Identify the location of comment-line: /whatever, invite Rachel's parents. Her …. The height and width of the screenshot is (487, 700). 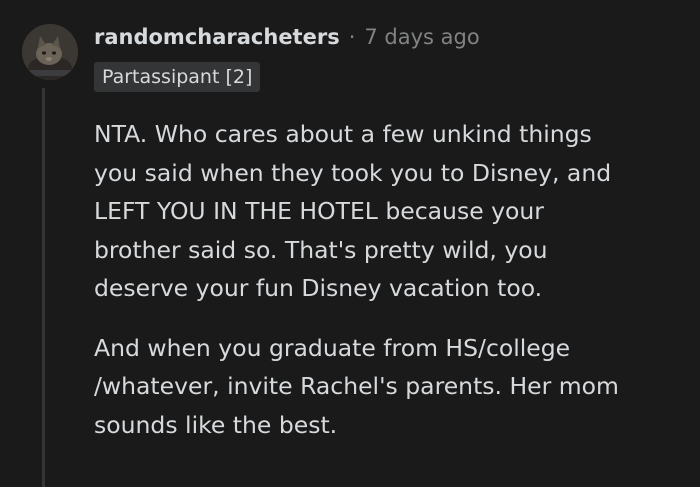
(356, 386).